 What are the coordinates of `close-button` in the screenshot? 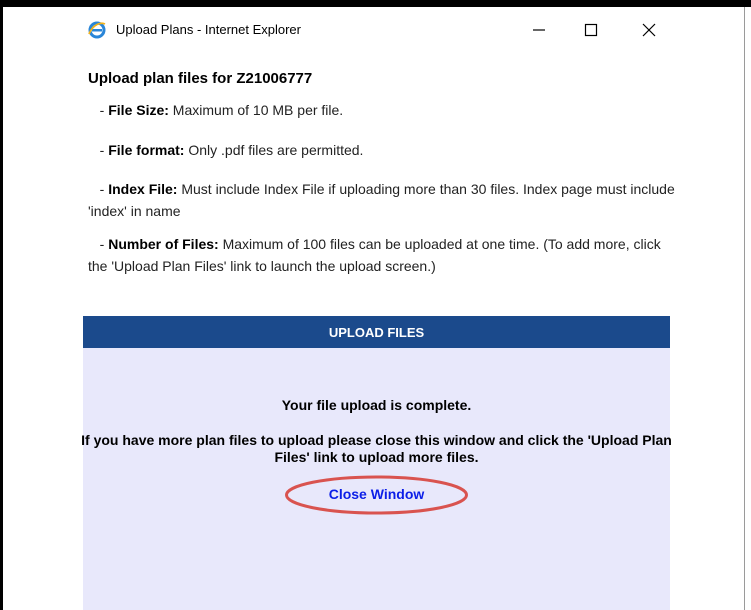 It's located at (649, 30).